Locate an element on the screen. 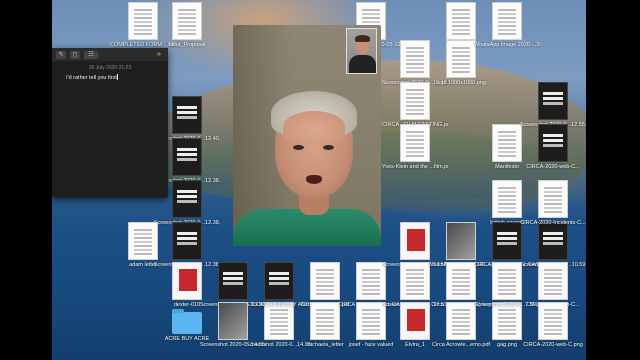 The width and height of the screenshot is (640, 360). text-caret is located at coordinates (117, 77).